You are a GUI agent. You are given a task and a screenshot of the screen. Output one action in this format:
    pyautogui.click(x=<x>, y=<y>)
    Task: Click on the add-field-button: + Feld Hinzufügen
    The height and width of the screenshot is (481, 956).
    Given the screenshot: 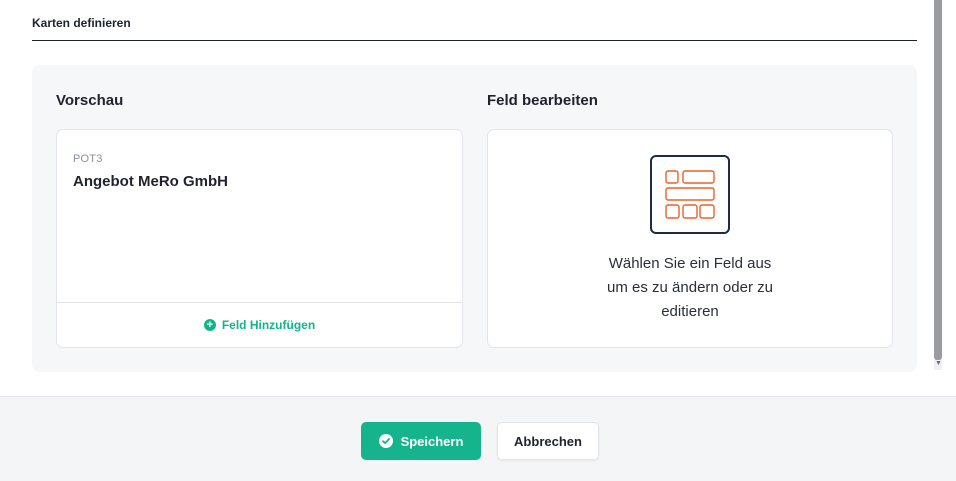 What is the action you would take?
    pyautogui.click(x=259, y=325)
    